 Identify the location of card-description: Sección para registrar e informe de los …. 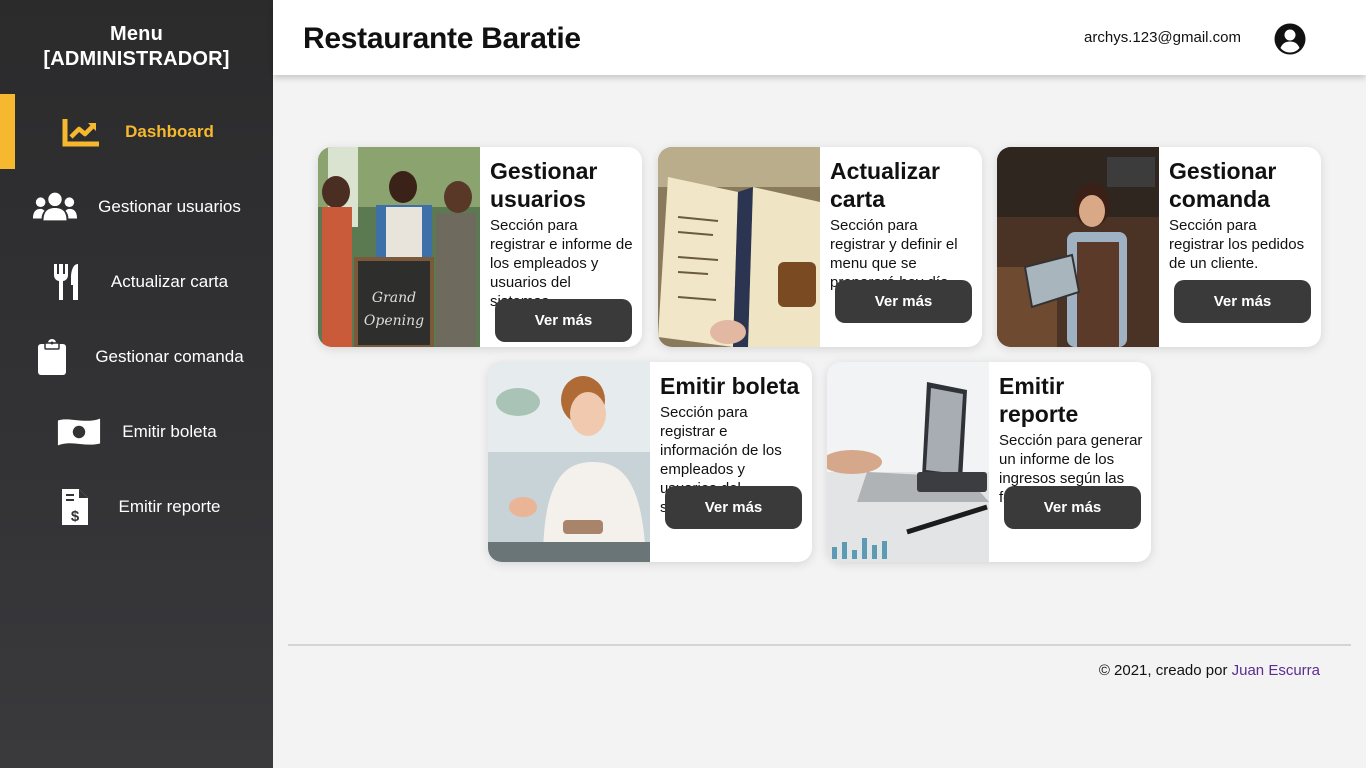
(561, 263).